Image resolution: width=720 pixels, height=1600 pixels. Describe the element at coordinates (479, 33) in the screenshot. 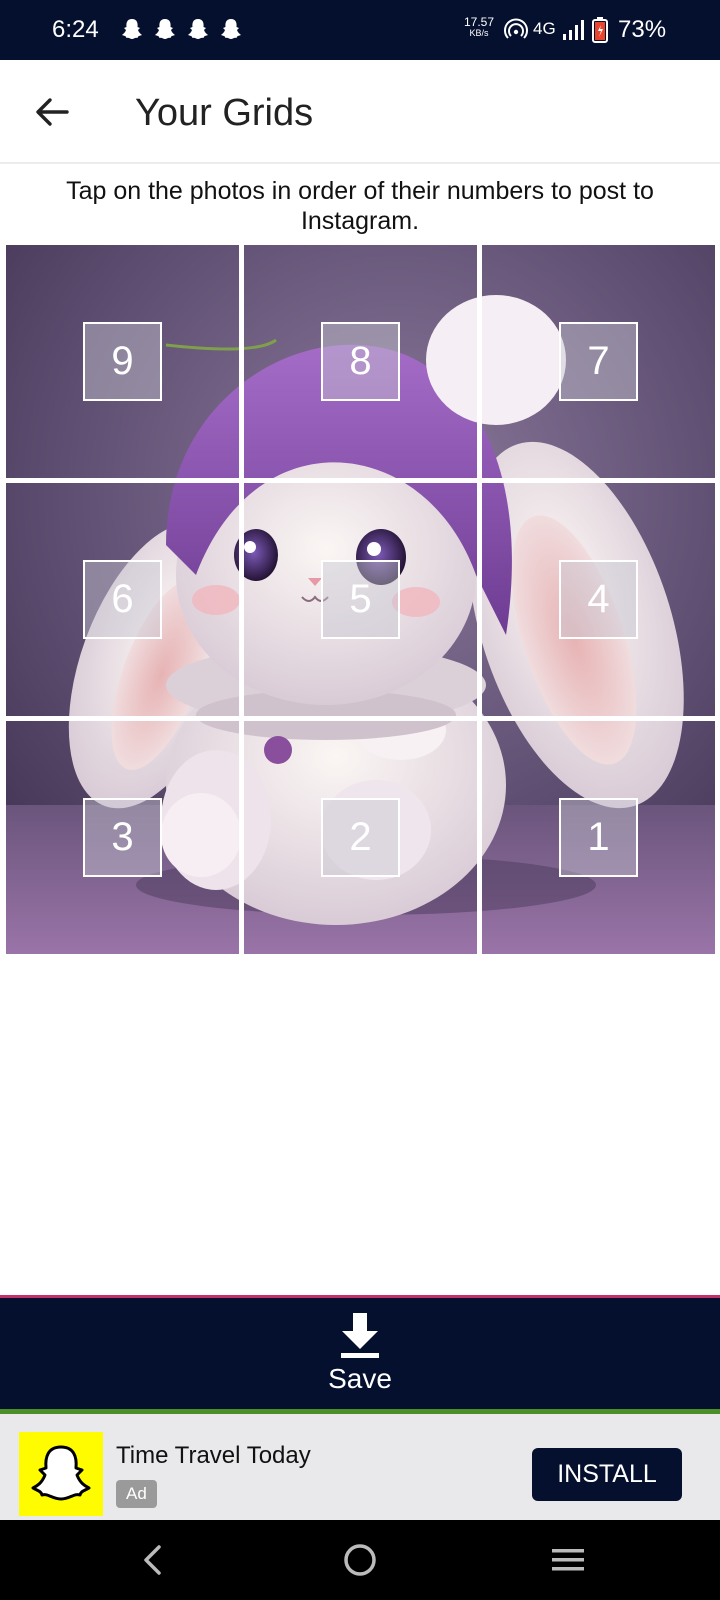

I see `net-speed-unit: KB/s` at that location.